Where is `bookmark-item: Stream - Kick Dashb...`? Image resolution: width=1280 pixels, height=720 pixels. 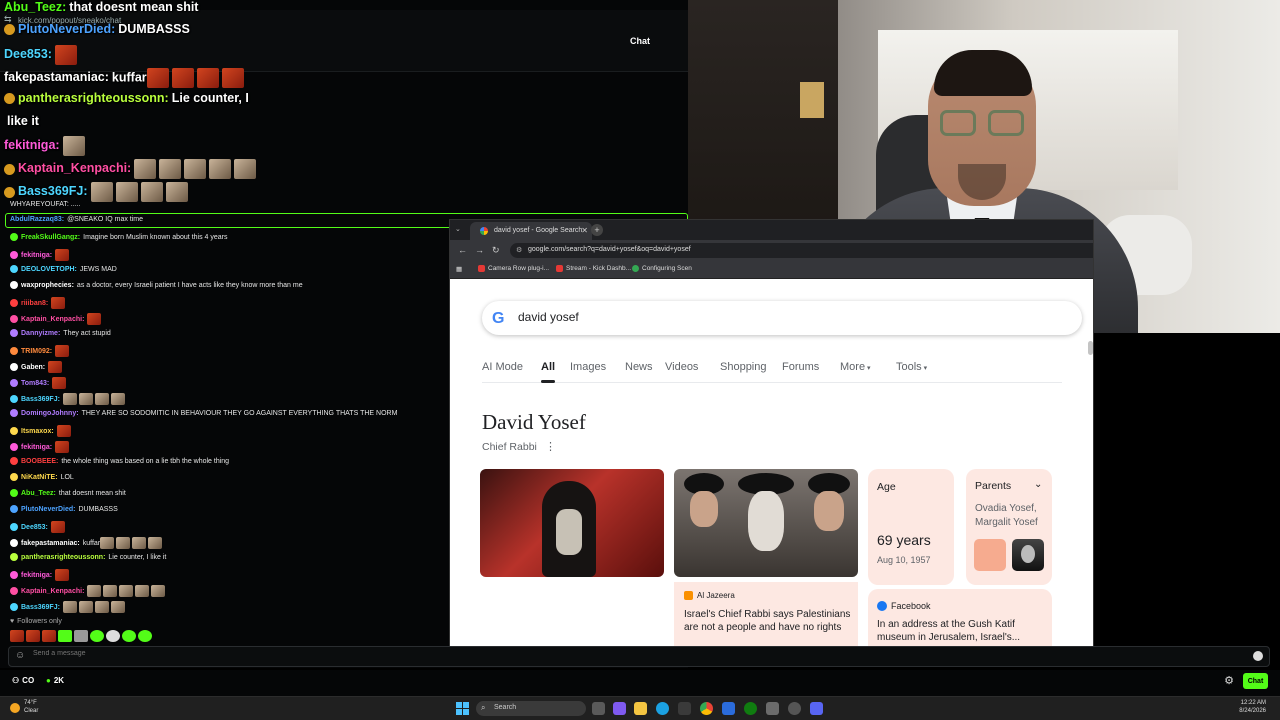 bookmark-item: Stream - Kick Dashb... is located at coordinates (593, 268).